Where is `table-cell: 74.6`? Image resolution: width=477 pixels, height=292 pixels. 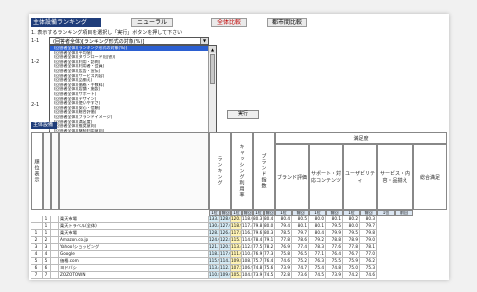 table-cell: 74.6 is located at coordinates (283, 261).